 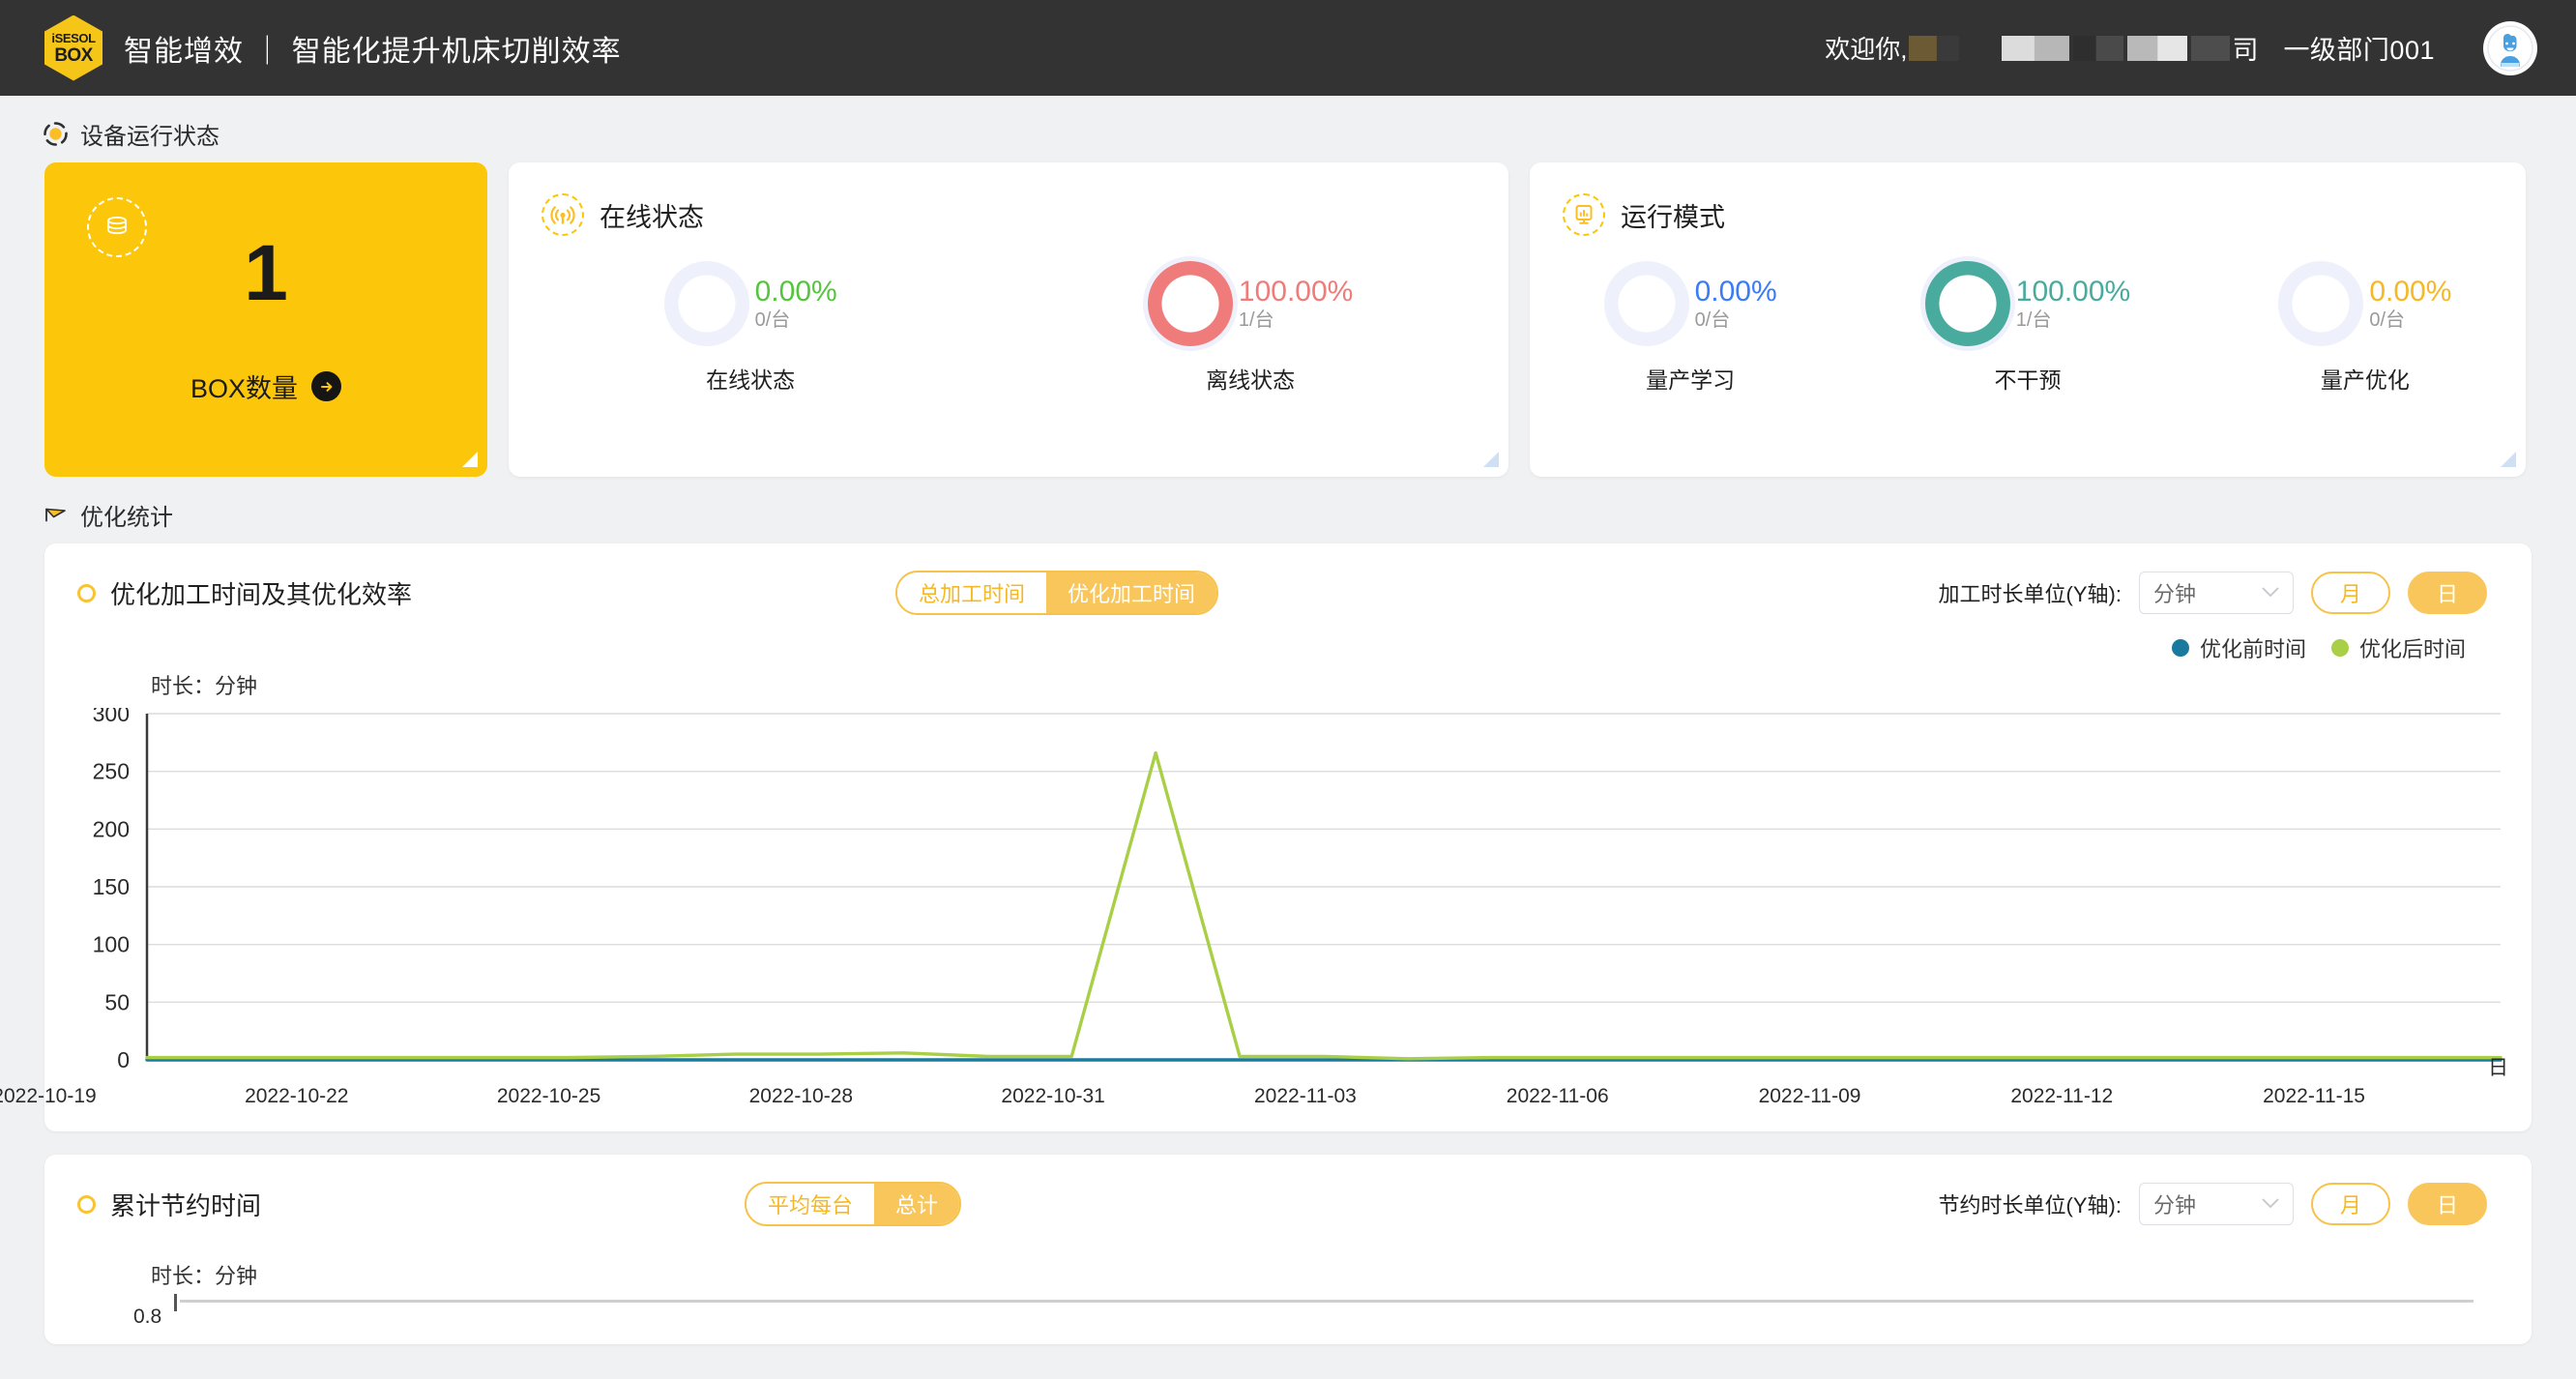 I want to click on donut-percent-mass-learning: 0.00%, so click(x=1735, y=292).